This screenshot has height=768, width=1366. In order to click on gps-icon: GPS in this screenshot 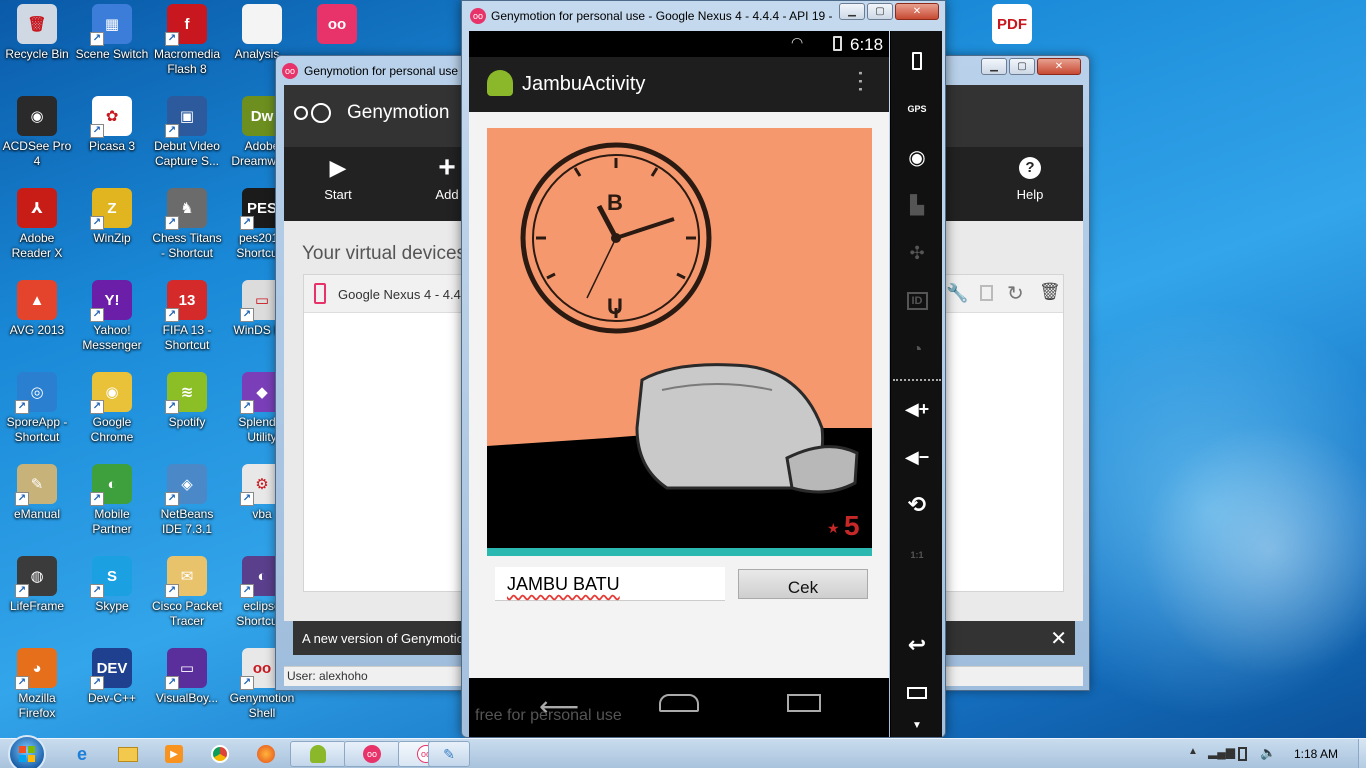, I will do `click(917, 109)`.